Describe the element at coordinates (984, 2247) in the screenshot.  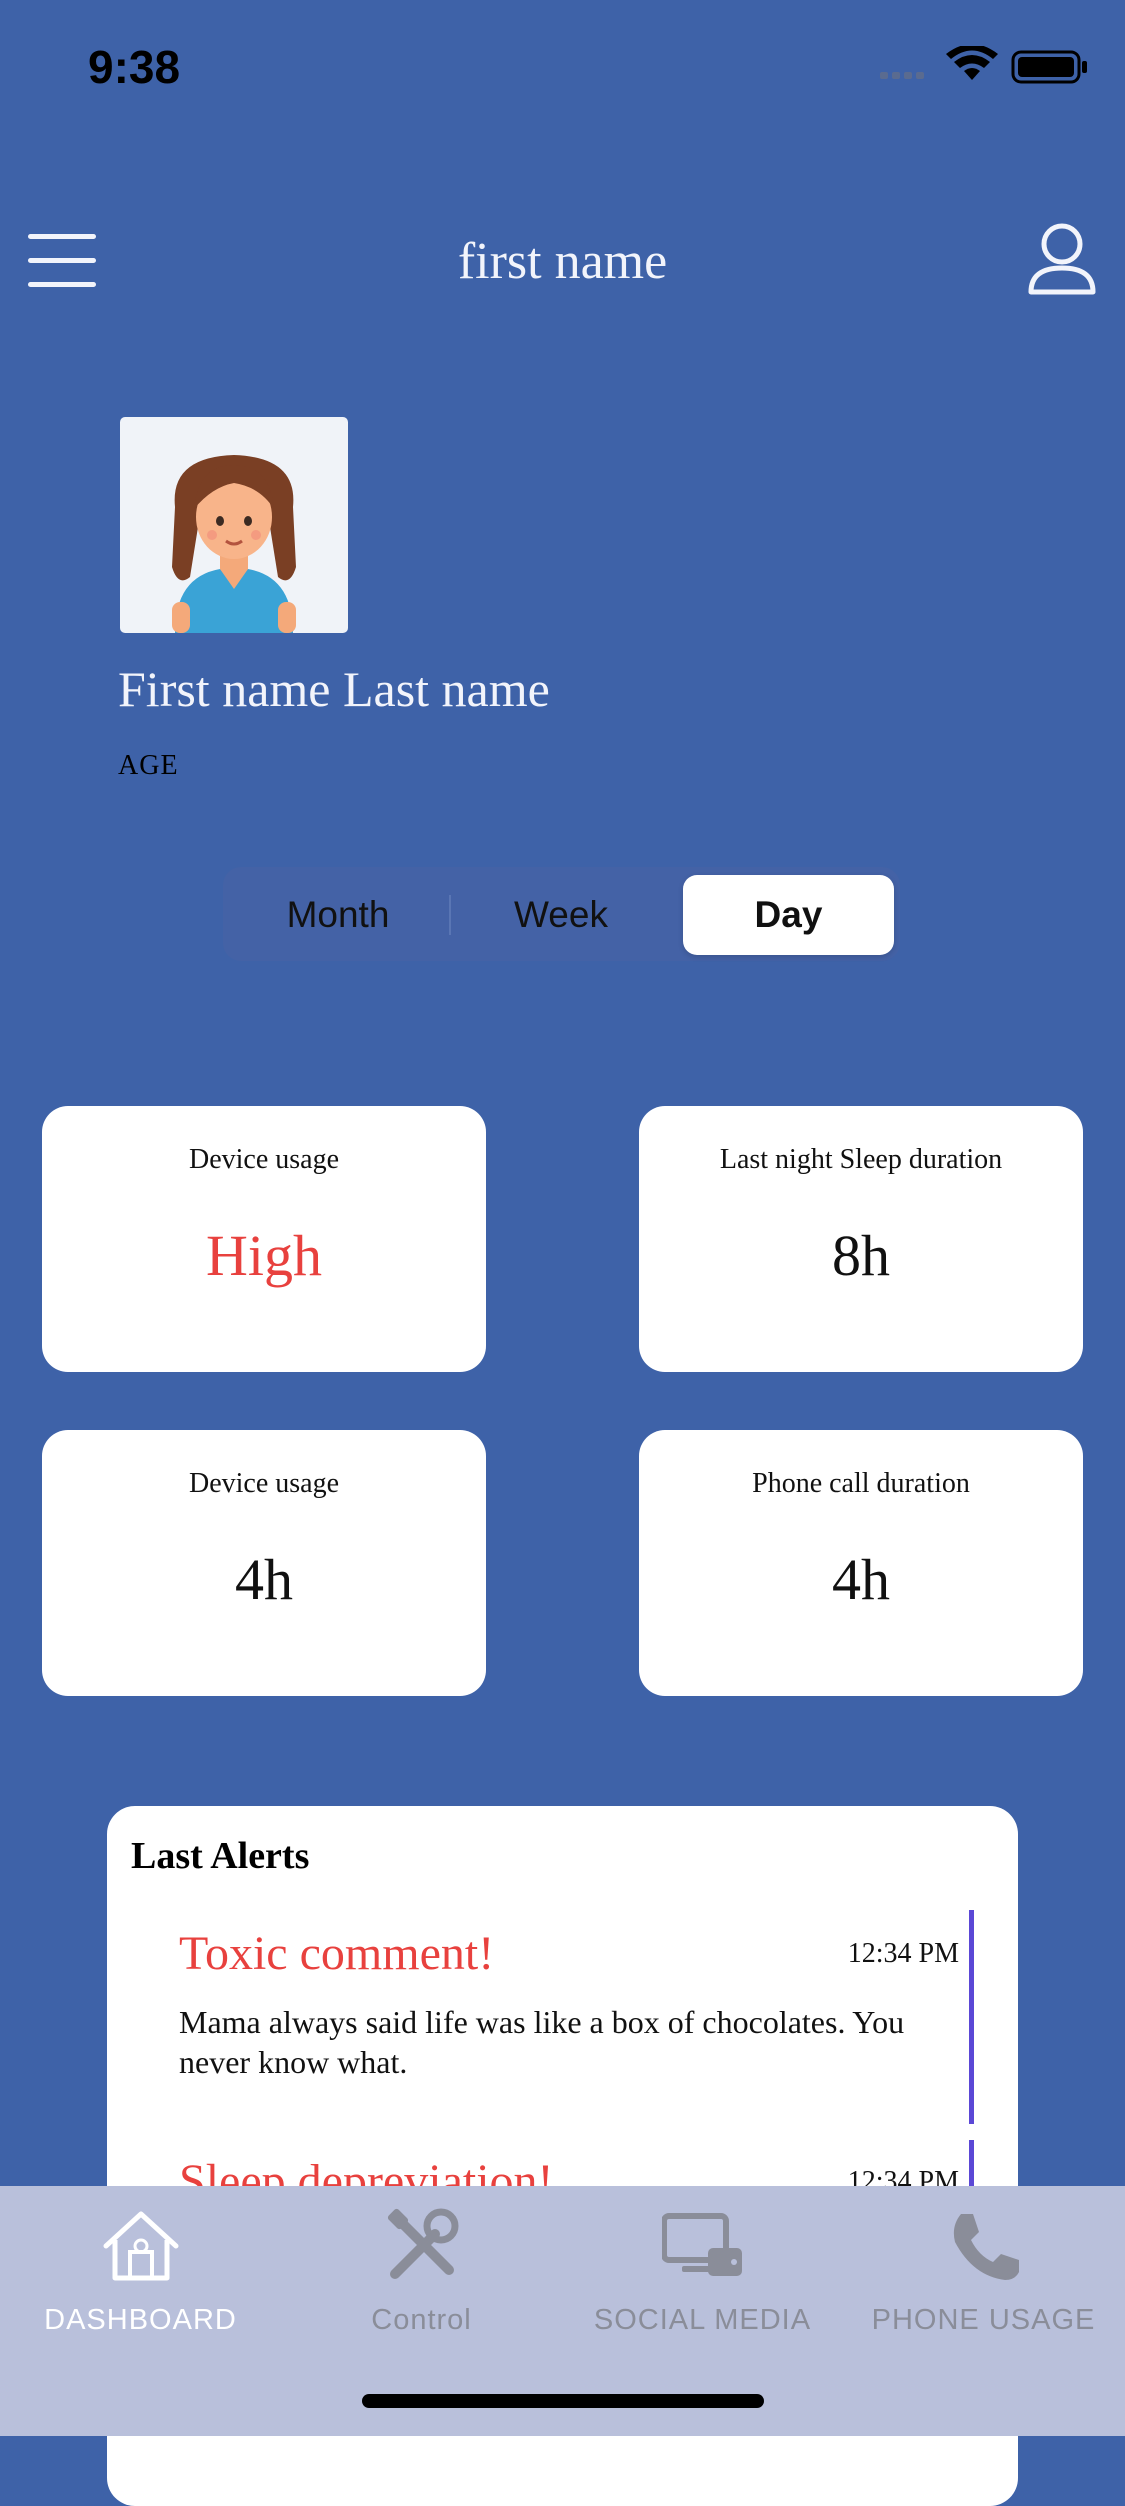
I see `phone-icon` at that location.